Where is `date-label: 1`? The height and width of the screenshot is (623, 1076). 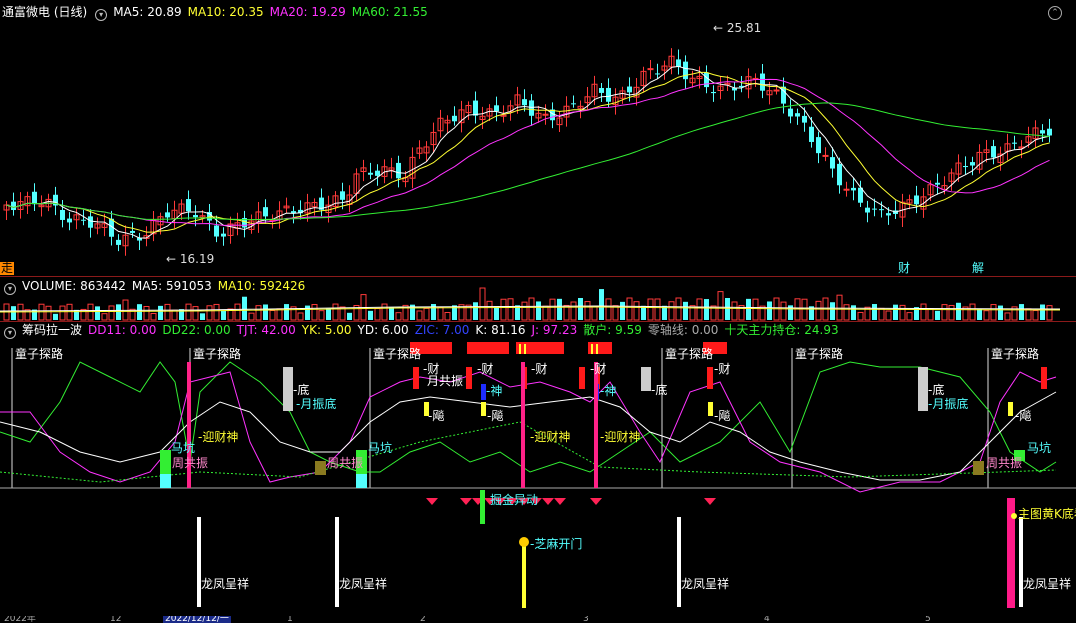
date-label: 1 is located at coordinates (290, 619).